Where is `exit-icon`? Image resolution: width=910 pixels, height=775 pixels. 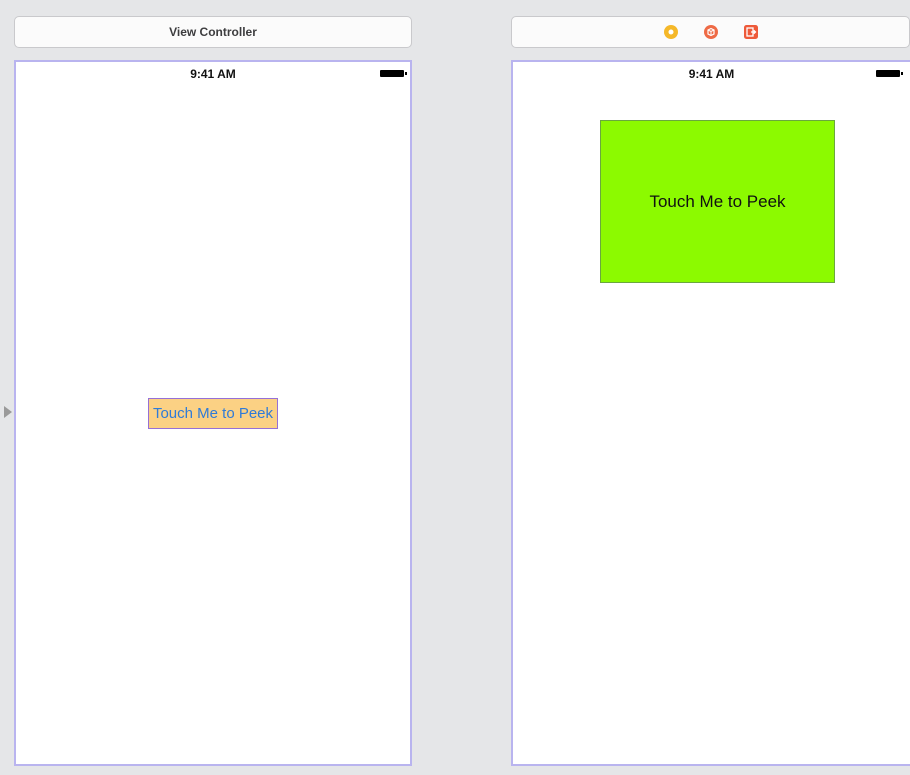
exit-icon is located at coordinates (750, 32).